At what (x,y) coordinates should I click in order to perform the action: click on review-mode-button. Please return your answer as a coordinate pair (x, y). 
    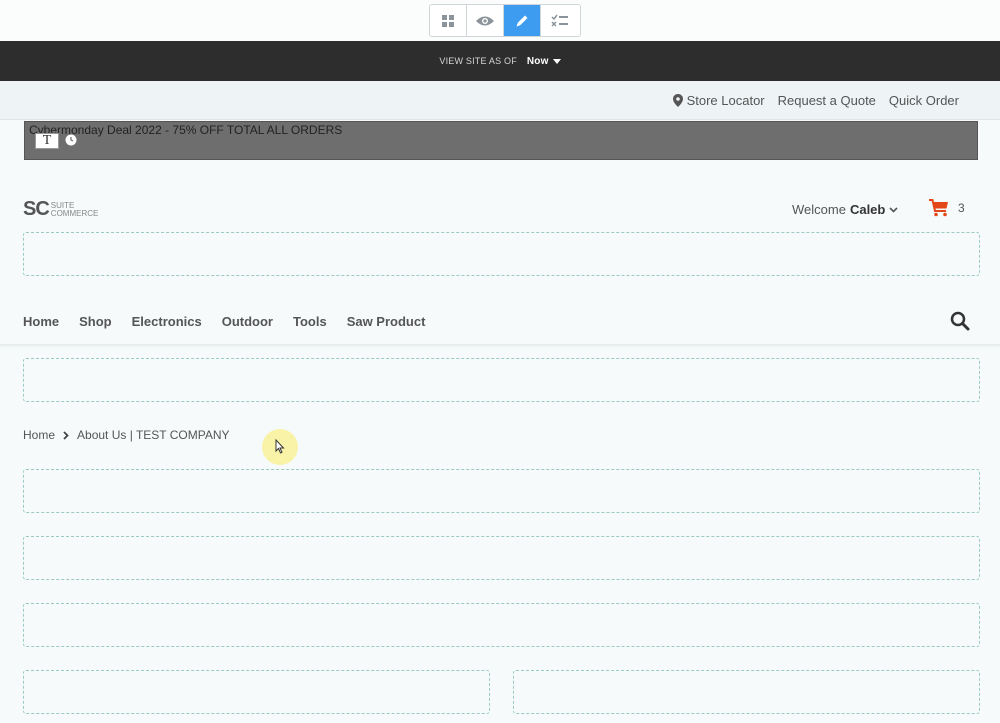
    Looking at the image, I should click on (559, 20).